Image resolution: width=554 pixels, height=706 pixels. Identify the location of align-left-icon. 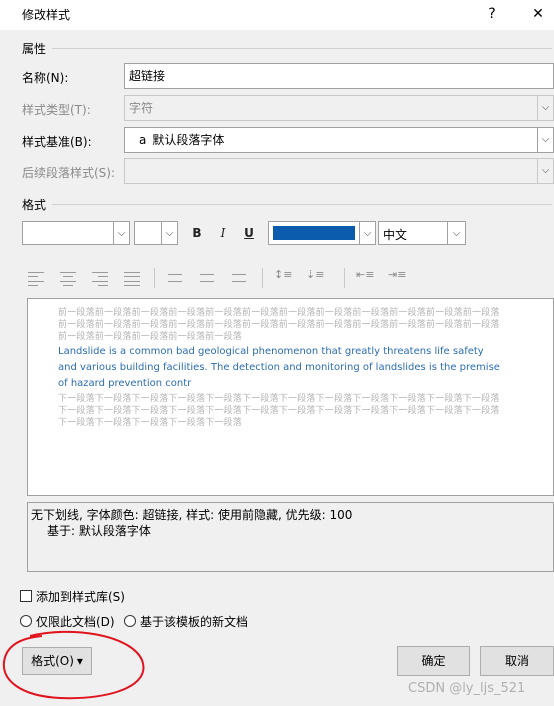
(37, 279).